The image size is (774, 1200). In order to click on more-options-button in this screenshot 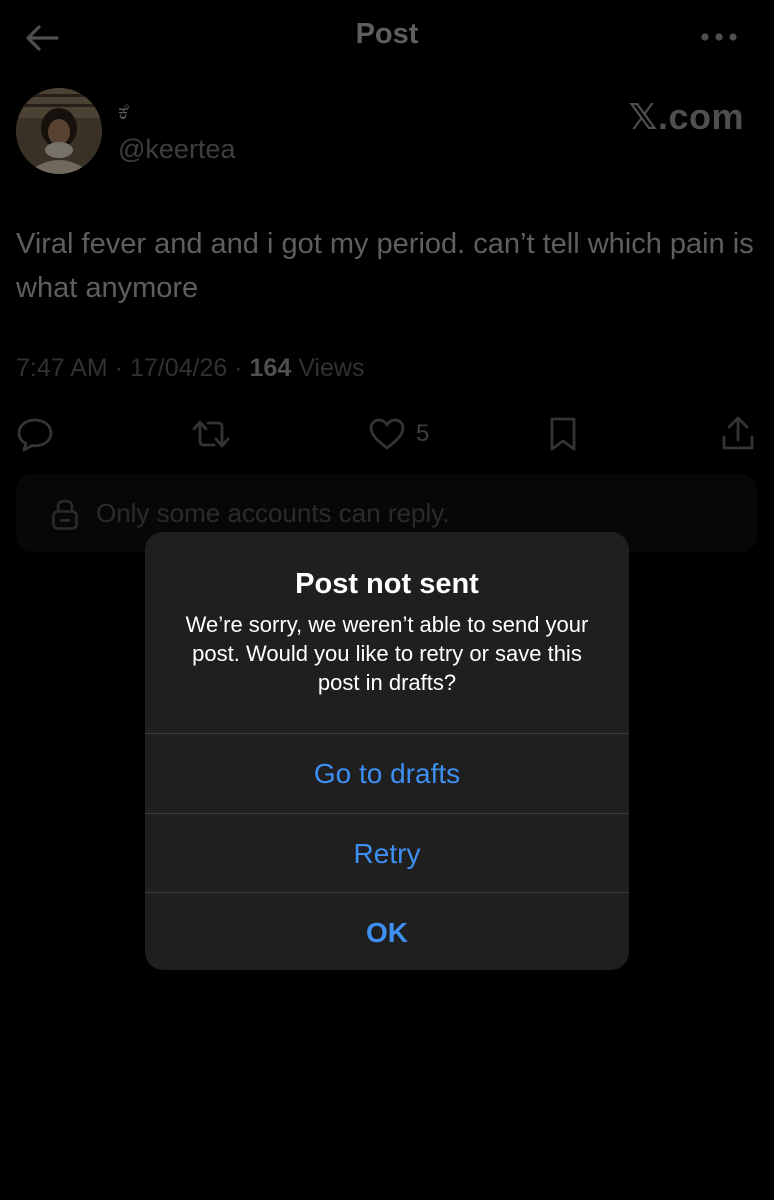, I will do `click(719, 37)`.